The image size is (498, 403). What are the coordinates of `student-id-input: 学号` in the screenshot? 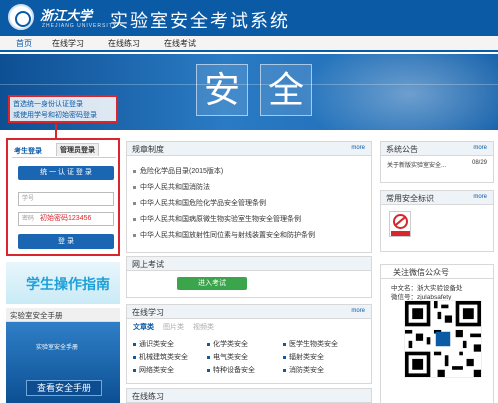 It's located at (66, 199).